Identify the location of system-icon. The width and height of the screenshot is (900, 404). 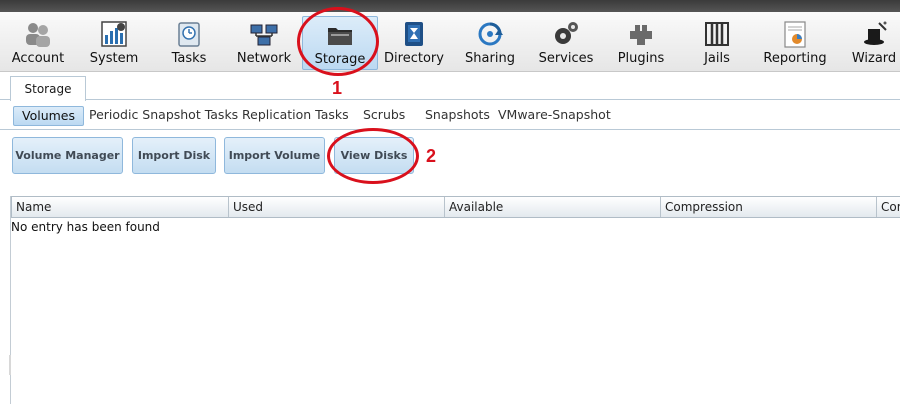
(114, 34).